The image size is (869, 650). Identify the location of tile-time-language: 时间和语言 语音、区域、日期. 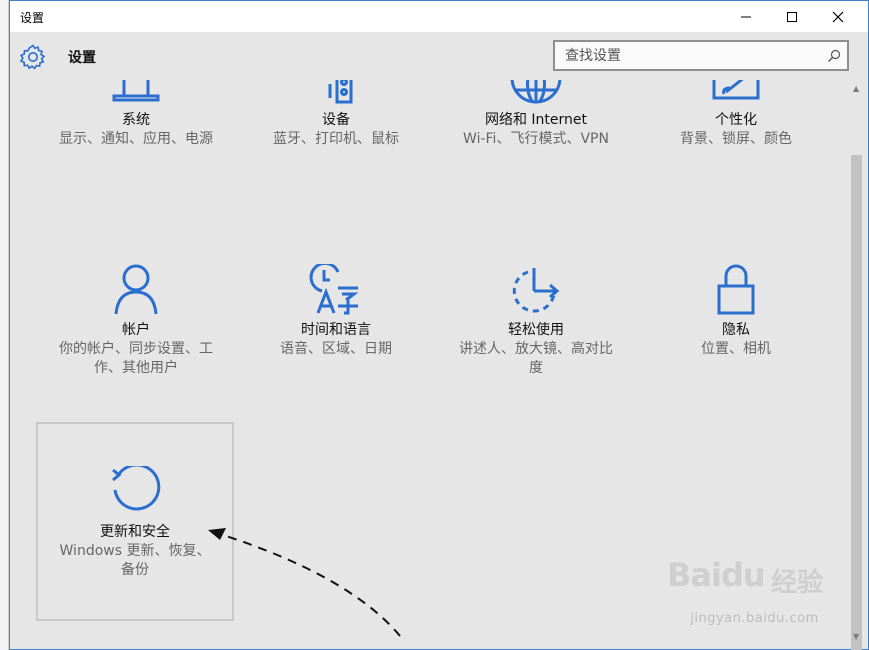
(336, 311).